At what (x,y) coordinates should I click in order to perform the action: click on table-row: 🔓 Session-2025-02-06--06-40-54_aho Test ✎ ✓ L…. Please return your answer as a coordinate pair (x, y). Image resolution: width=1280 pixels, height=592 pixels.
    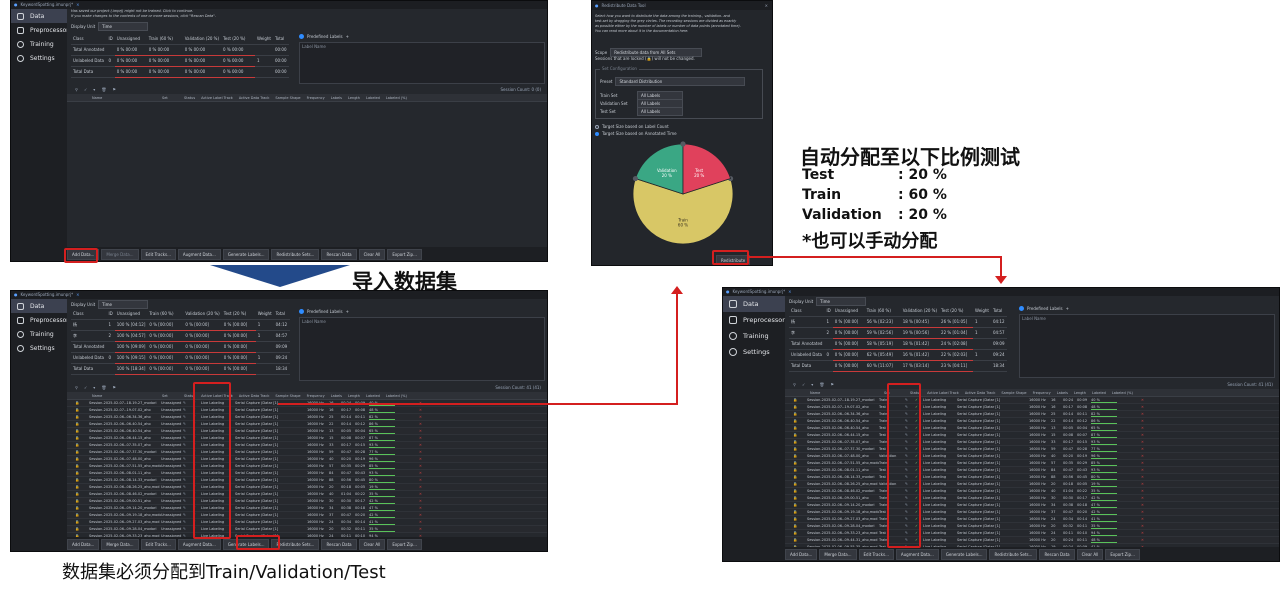
    Looking at the image, I should click on (1032, 428).